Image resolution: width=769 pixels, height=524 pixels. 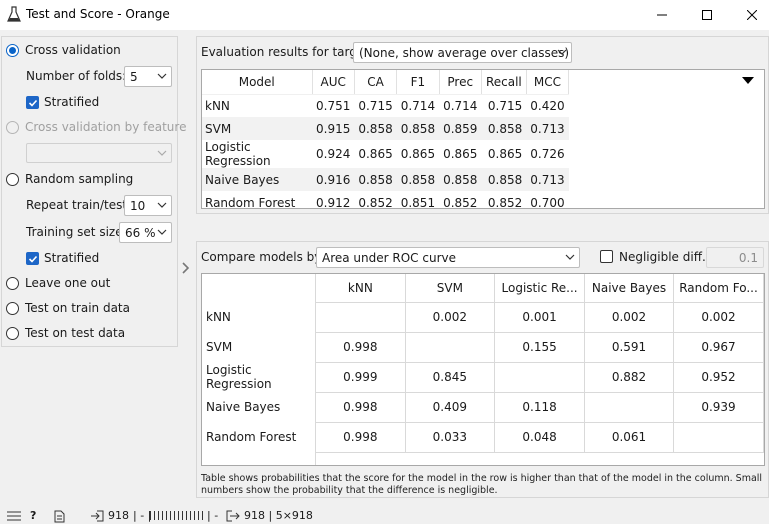 I want to click on cross-validation-label: Cross validation, so click(x=73, y=50).